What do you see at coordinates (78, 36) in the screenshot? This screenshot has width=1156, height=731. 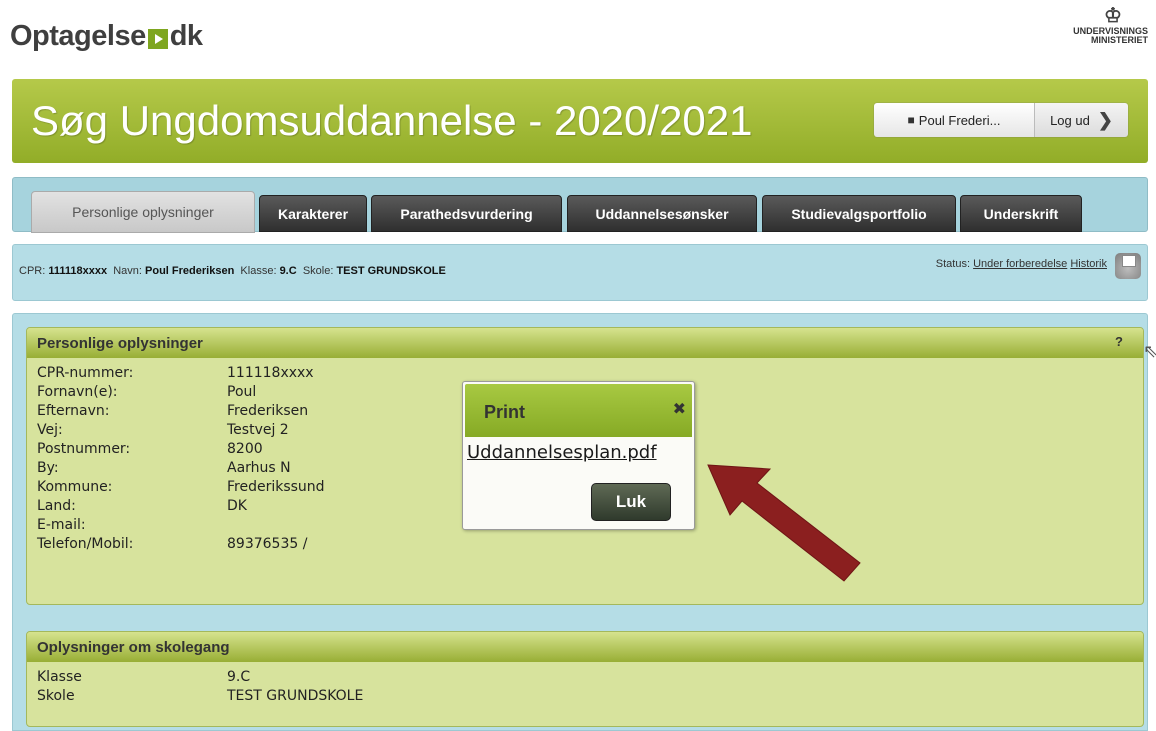 I see `logo-text-left: Optagelse` at bounding box center [78, 36].